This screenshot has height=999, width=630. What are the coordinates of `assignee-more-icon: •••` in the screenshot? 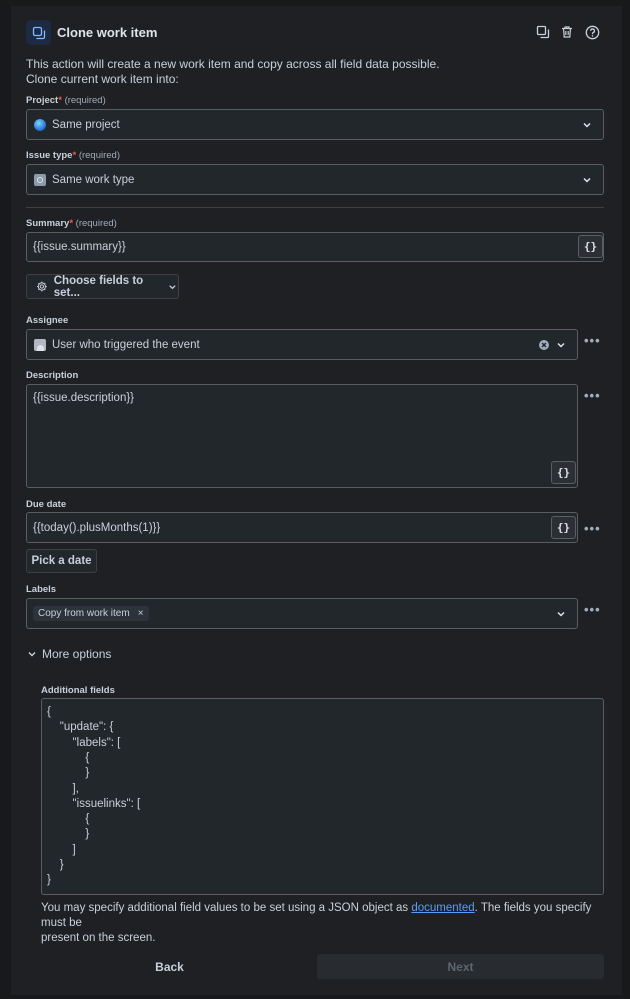 It's located at (592, 340).